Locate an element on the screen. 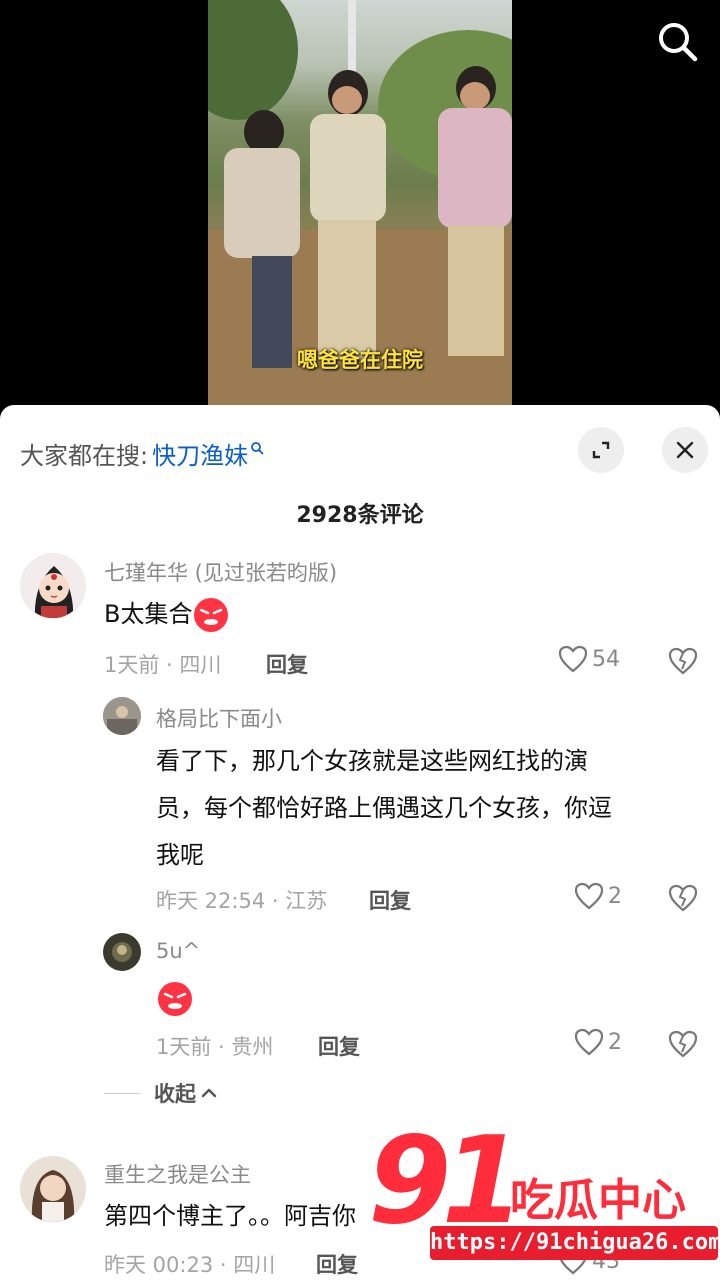 Image resolution: width=720 pixels, height=1280 pixels. reply-text is located at coordinates (175, 998).